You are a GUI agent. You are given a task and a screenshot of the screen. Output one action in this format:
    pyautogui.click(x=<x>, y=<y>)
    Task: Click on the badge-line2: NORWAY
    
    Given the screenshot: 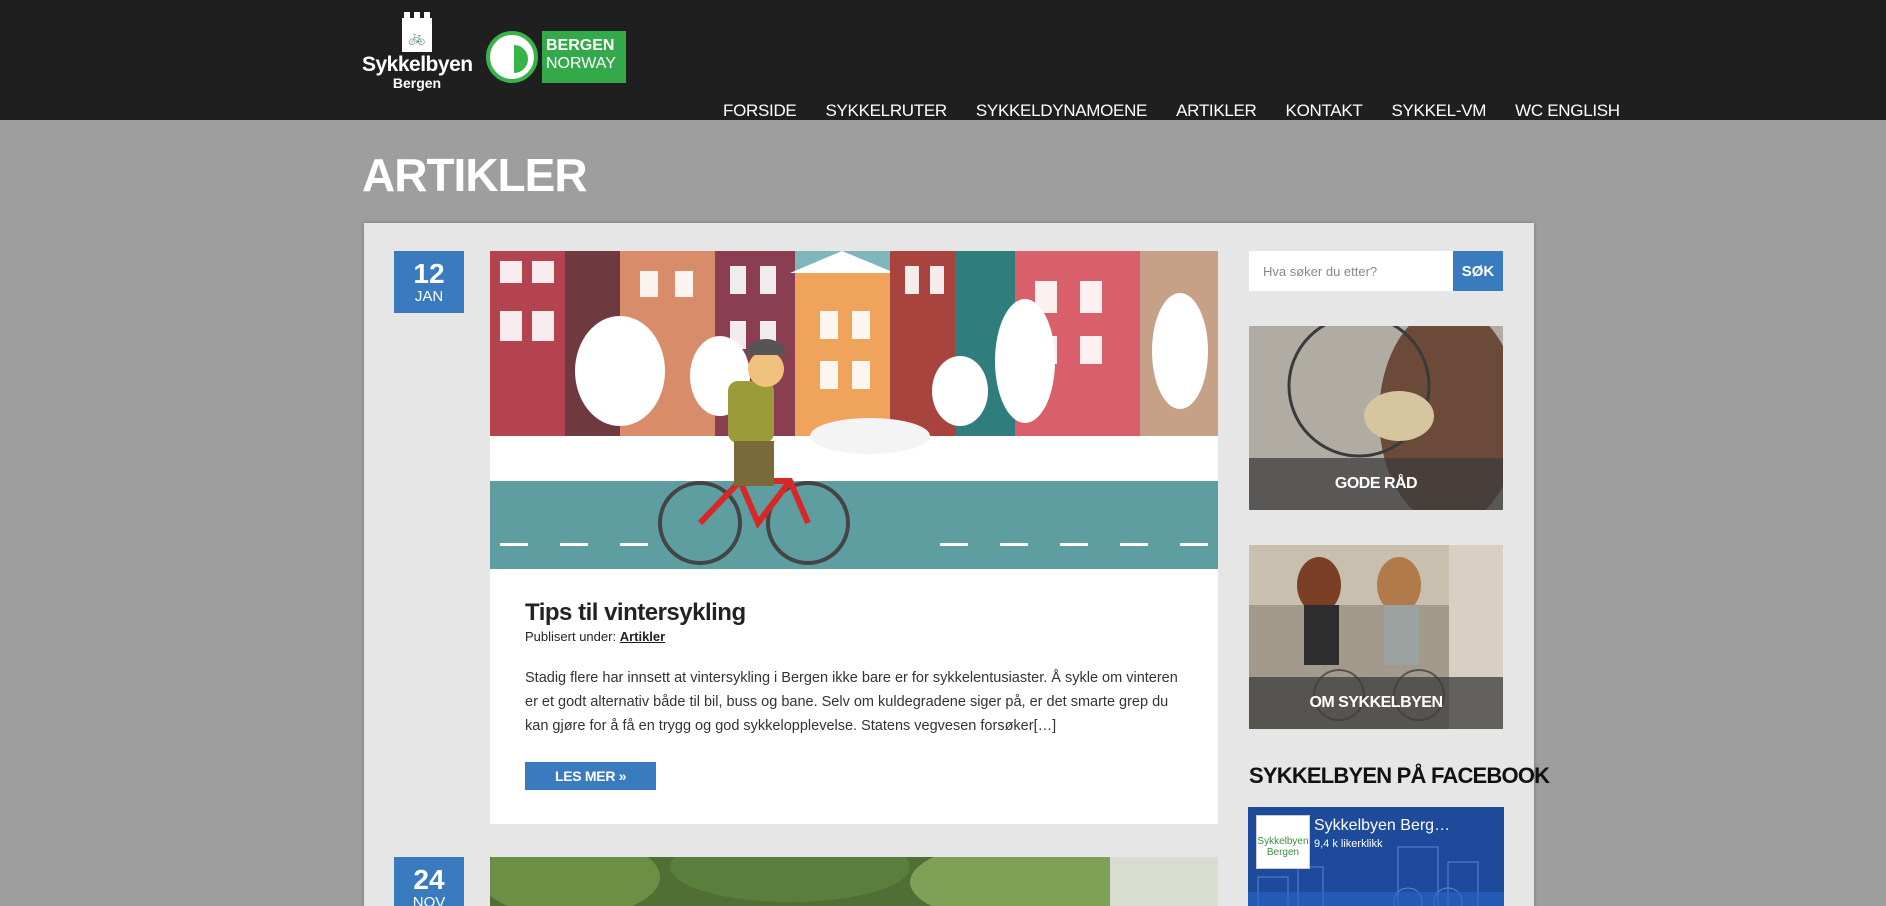 What is the action you would take?
    pyautogui.click(x=581, y=63)
    